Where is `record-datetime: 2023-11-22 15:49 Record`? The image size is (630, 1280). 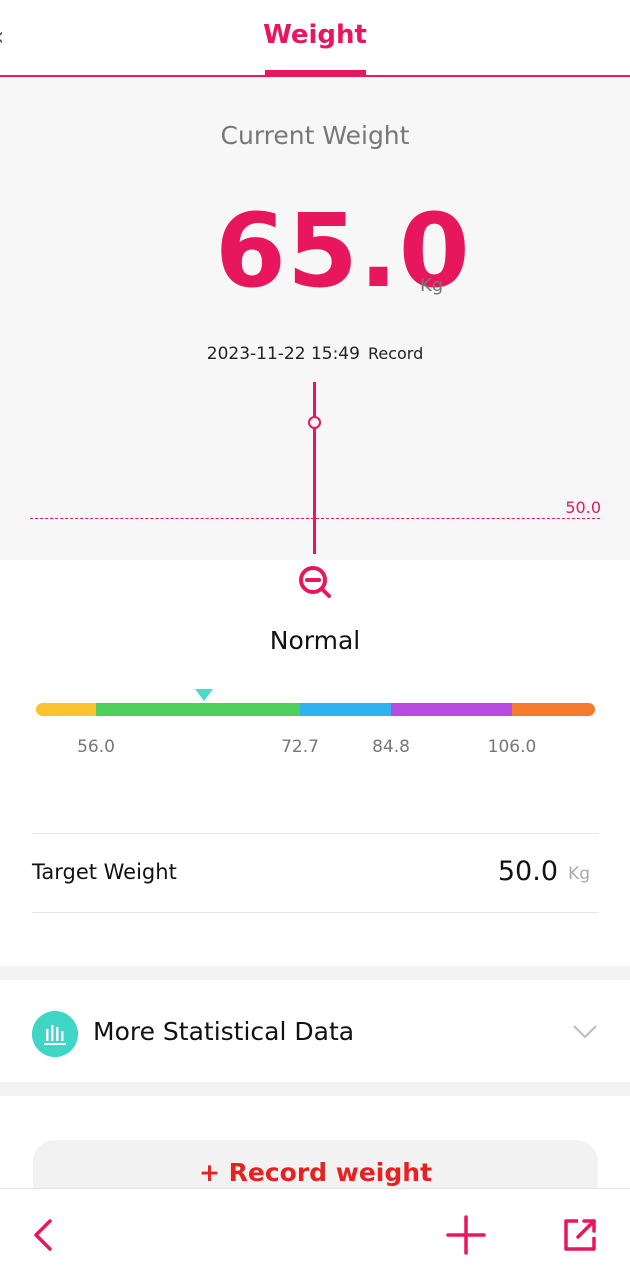
record-datetime: 2023-11-22 15:49 Record is located at coordinates (315, 354).